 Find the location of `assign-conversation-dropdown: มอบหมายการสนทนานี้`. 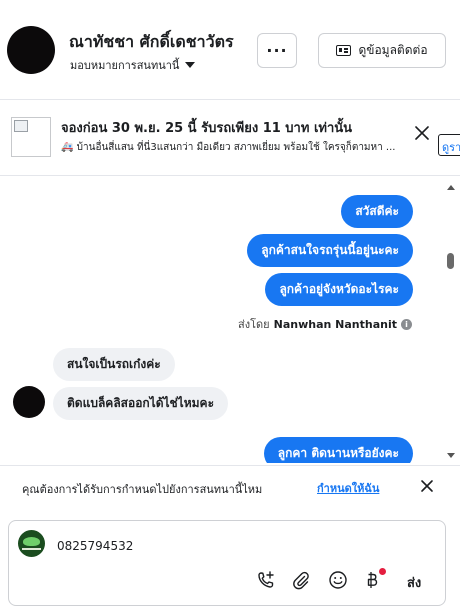

assign-conversation-dropdown: มอบหมายการสนทนานี้ is located at coordinates (133, 65).